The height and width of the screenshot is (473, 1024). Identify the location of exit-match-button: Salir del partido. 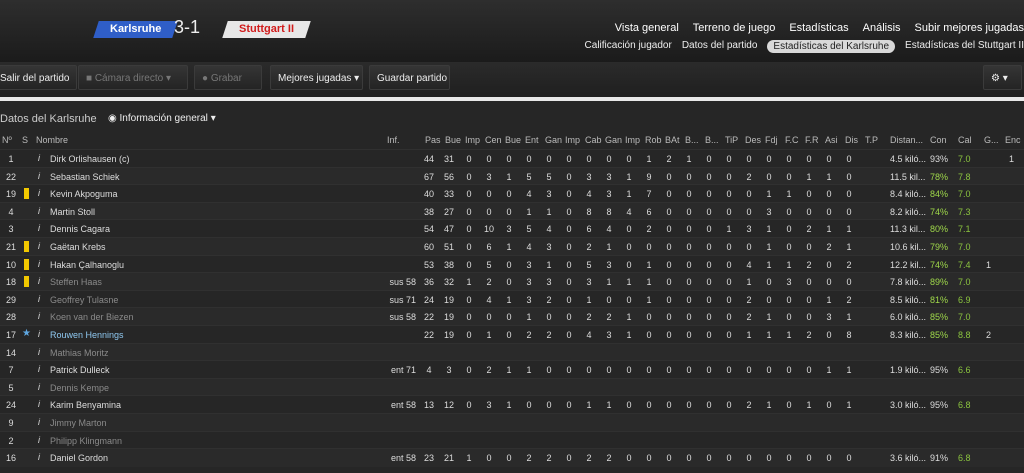
(39, 77).